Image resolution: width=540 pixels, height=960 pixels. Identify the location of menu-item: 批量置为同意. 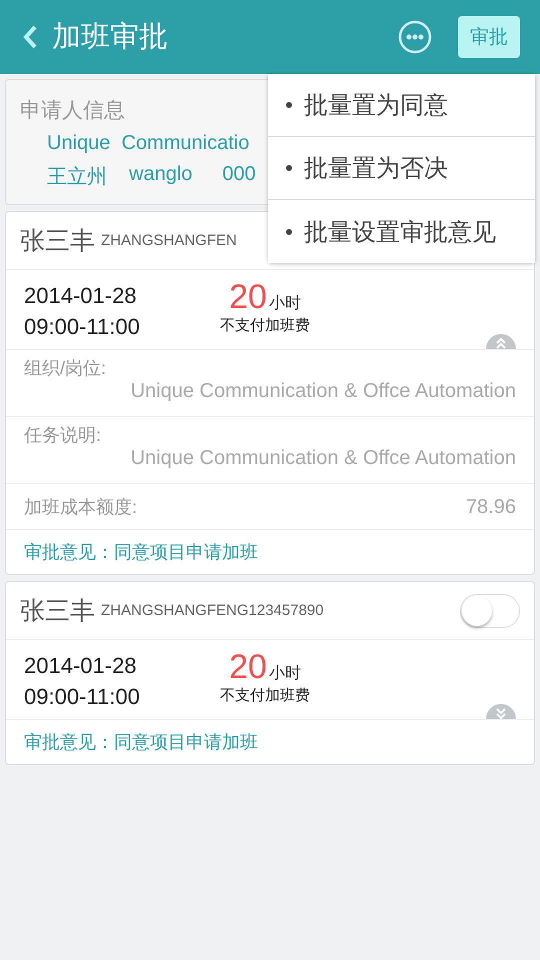
(401, 105).